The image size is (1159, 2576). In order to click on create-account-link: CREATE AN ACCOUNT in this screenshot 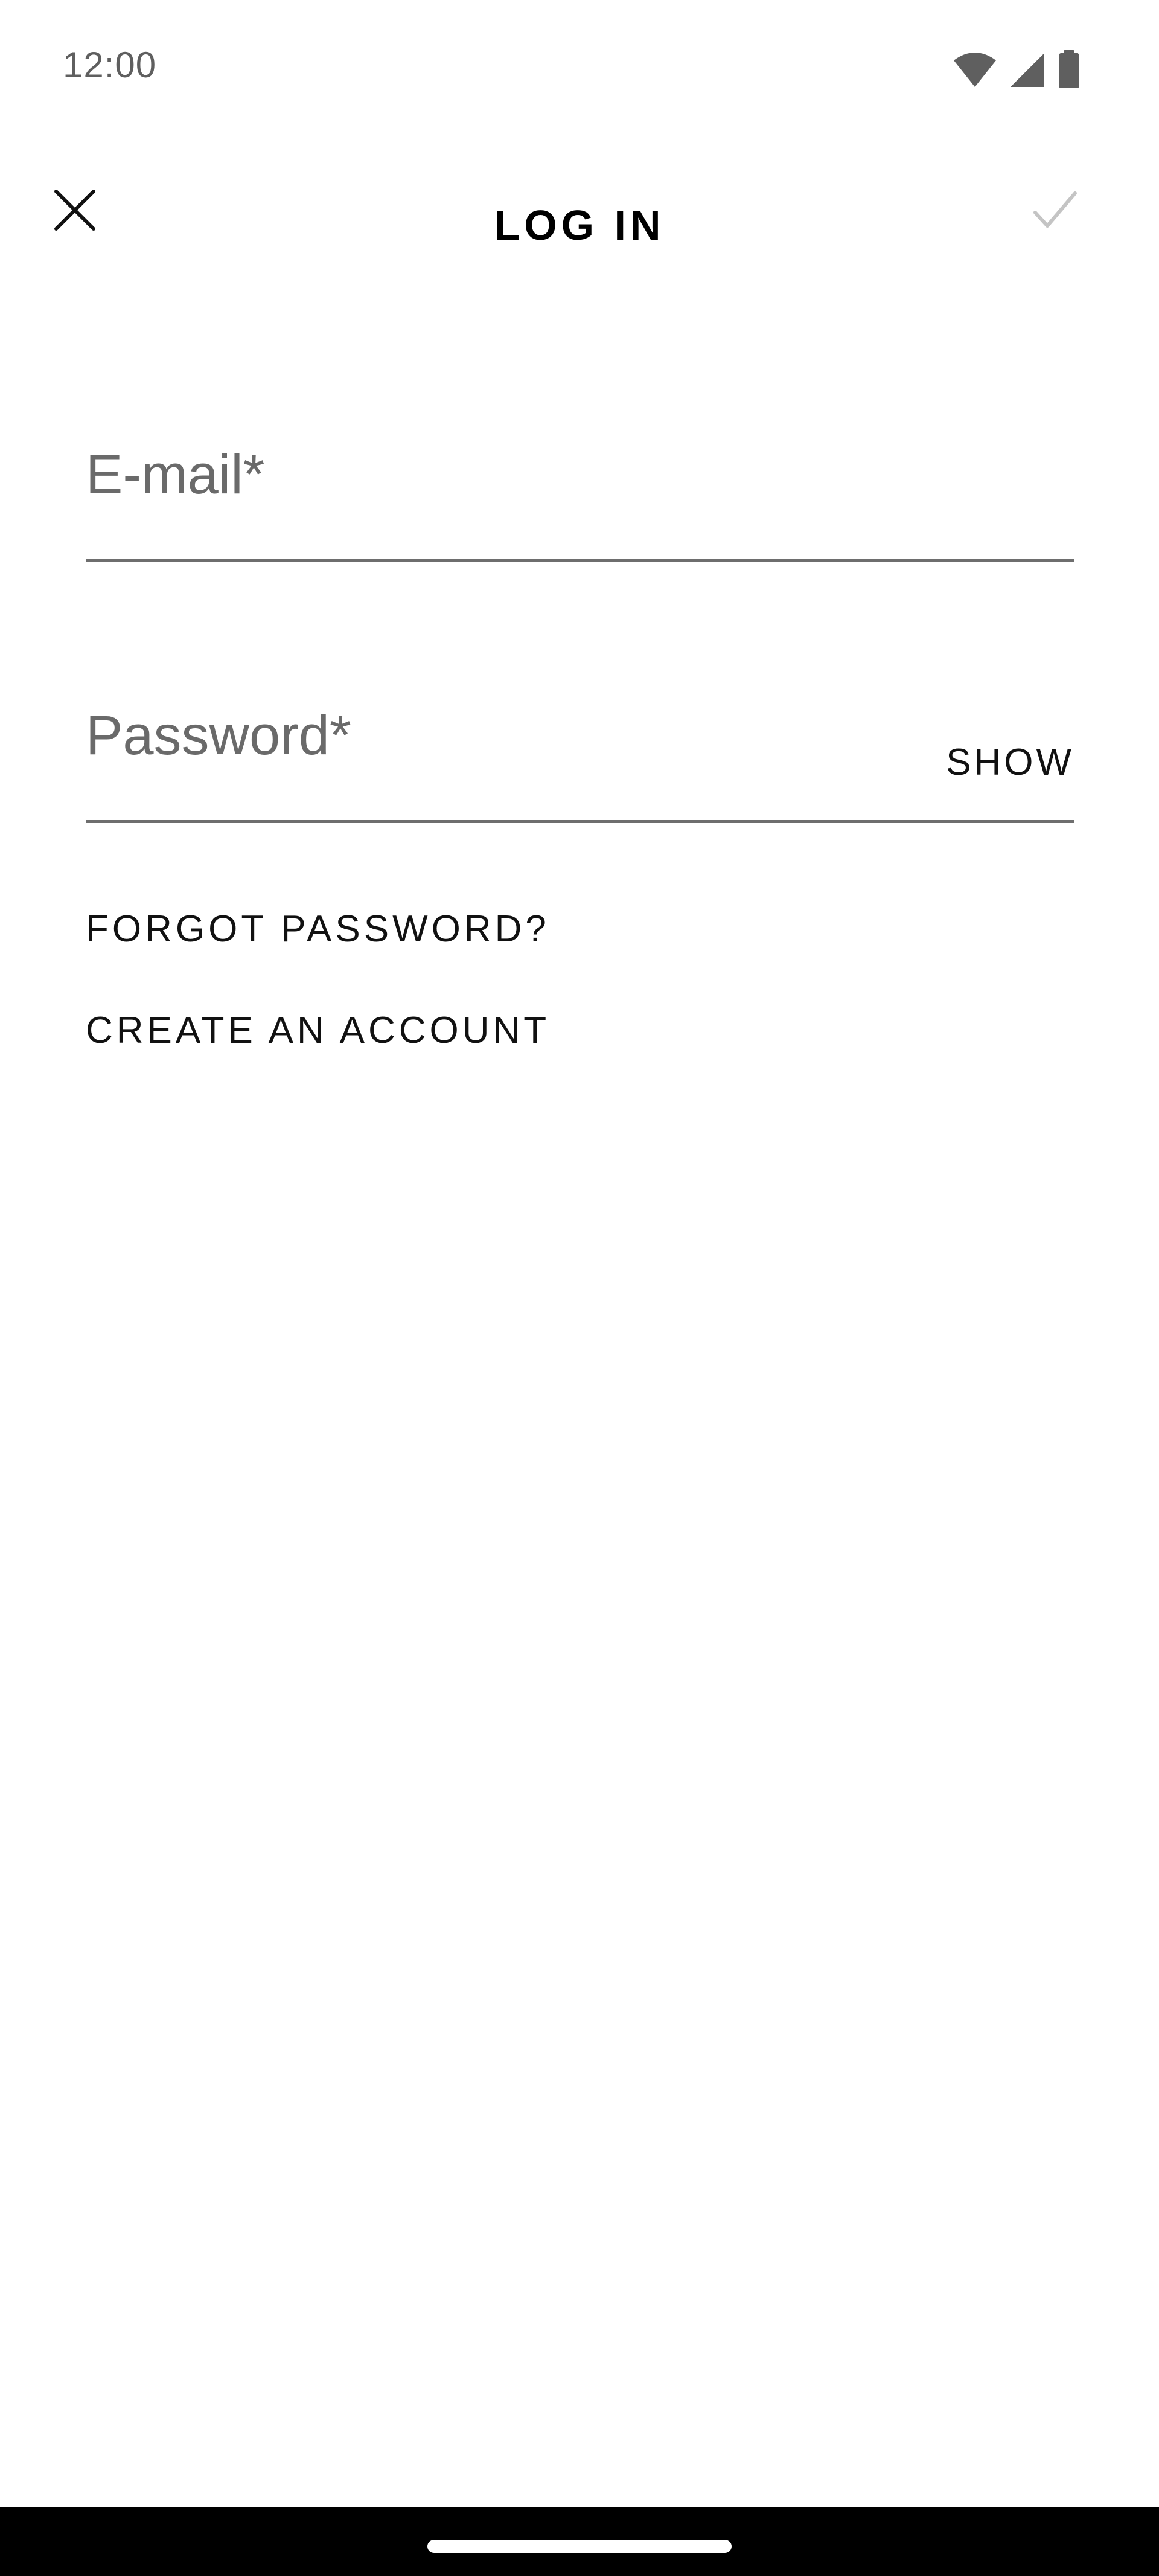, I will do `click(318, 1030)`.